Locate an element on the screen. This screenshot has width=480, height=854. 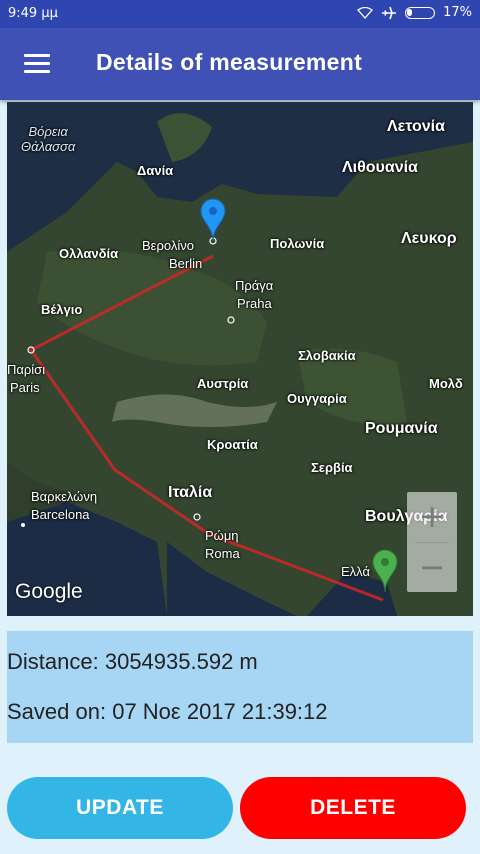
label-belgium: Βέλγιο is located at coordinates (62, 309).